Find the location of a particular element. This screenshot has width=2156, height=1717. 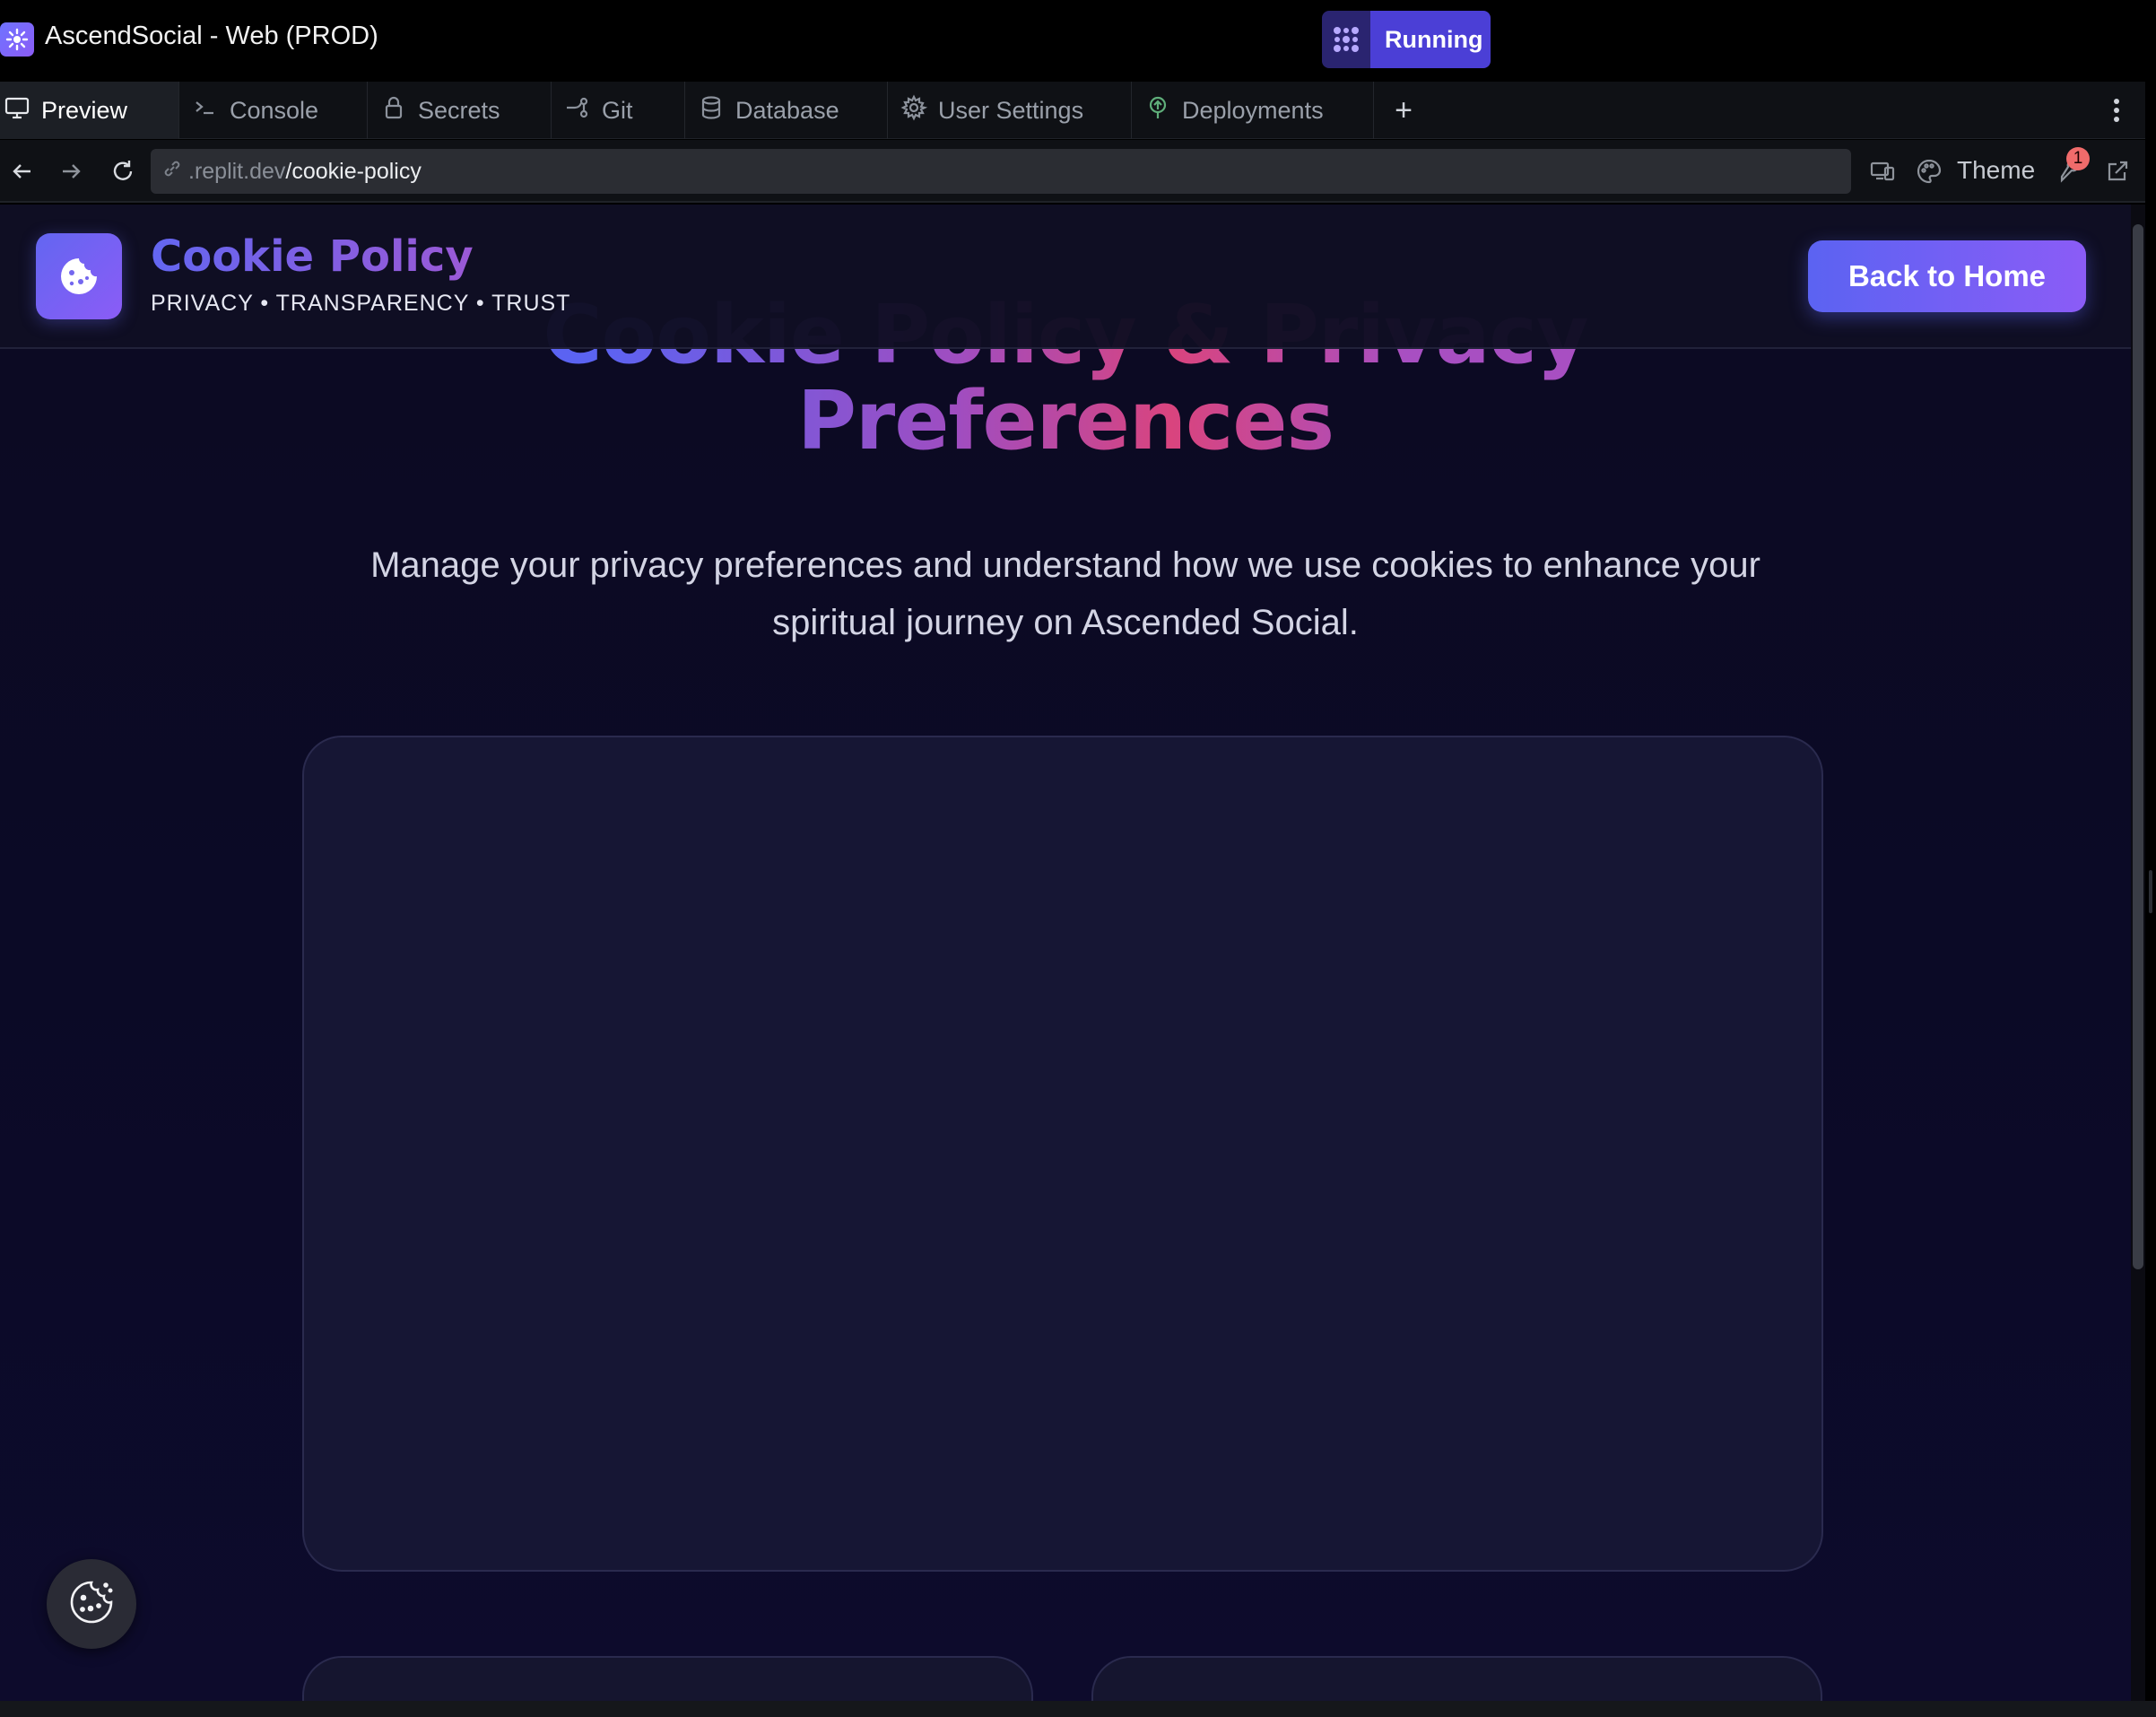

tab-label: Console is located at coordinates (274, 110).